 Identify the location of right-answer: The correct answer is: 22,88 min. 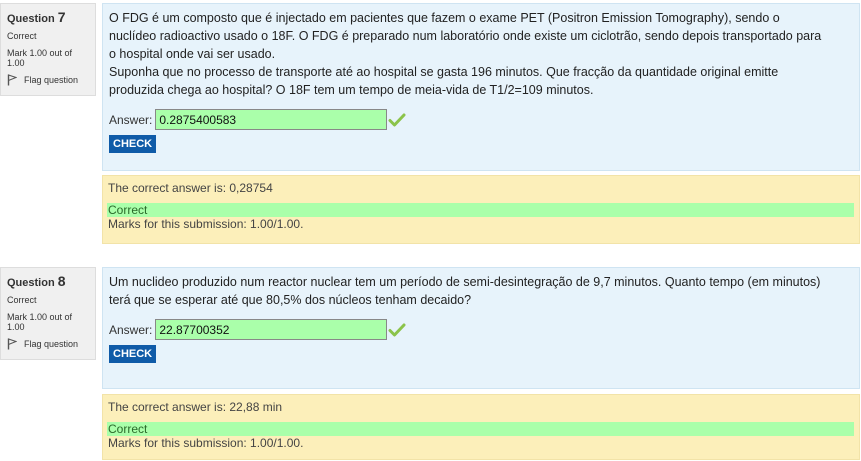
(195, 407).